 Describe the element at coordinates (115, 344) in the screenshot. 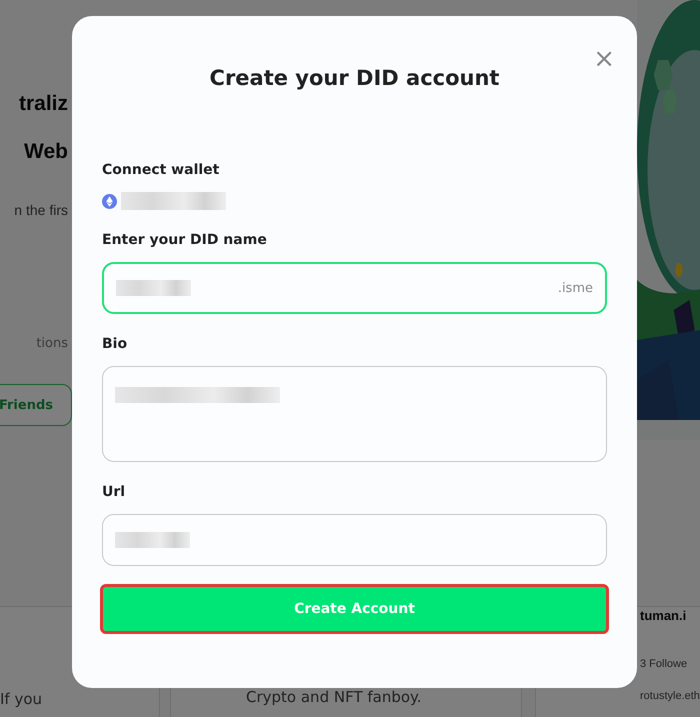

I see `field-label: Bio` at that location.